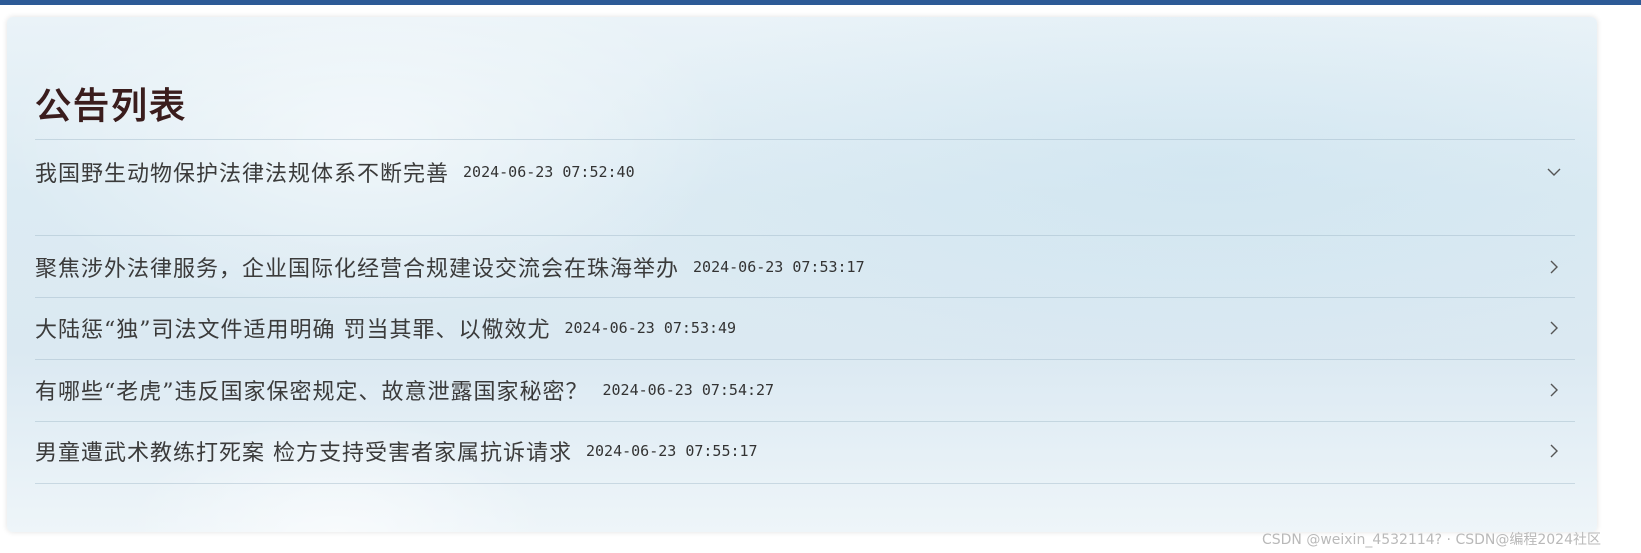 This screenshot has width=1641, height=553. I want to click on announcement-title: 我国野生动物保护法律法规体系不断完善, so click(242, 174).